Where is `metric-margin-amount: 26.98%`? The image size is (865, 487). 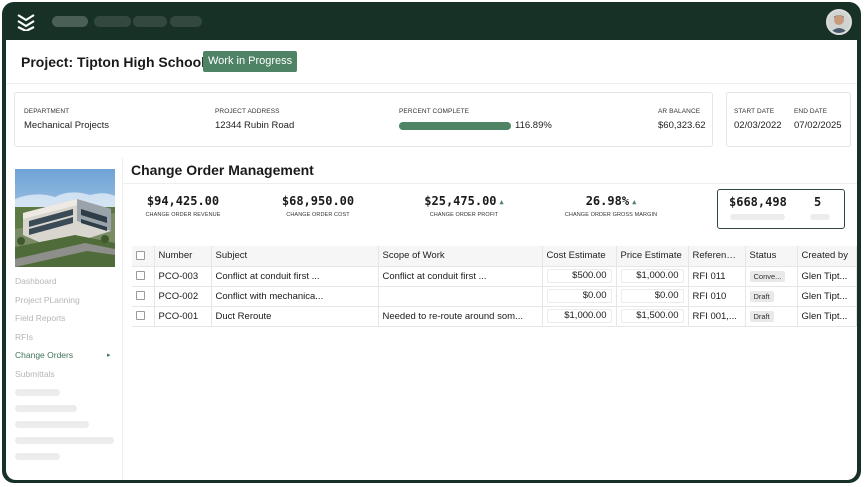 metric-margin-amount: 26.98% is located at coordinates (607, 201).